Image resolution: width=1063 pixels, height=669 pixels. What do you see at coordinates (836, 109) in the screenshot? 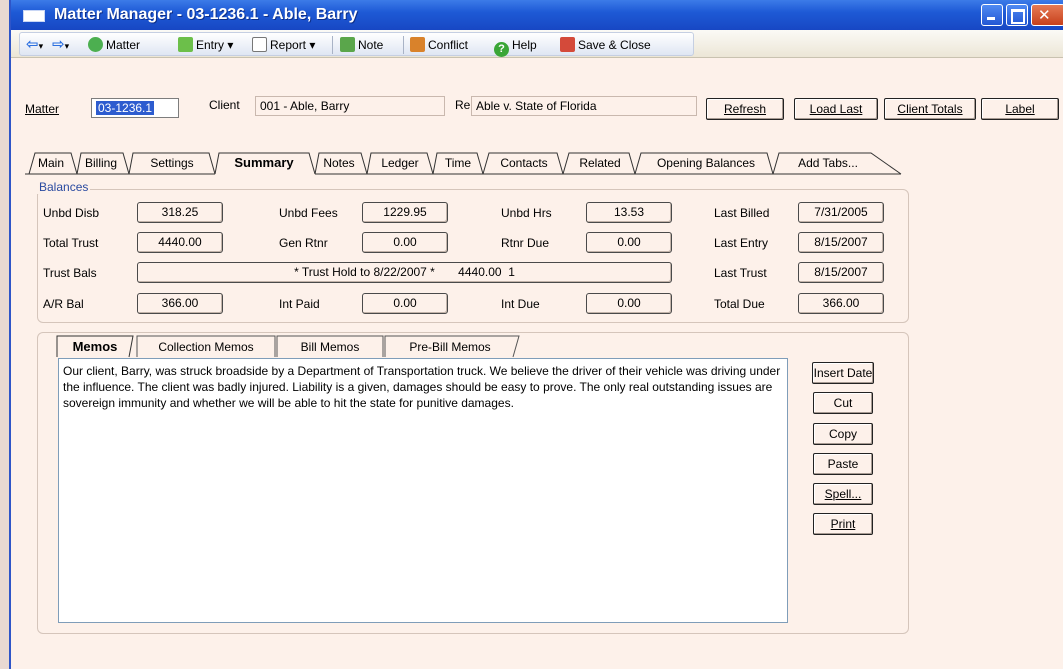
I see `load-last-button: Load Last` at bounding box center [836, 109].